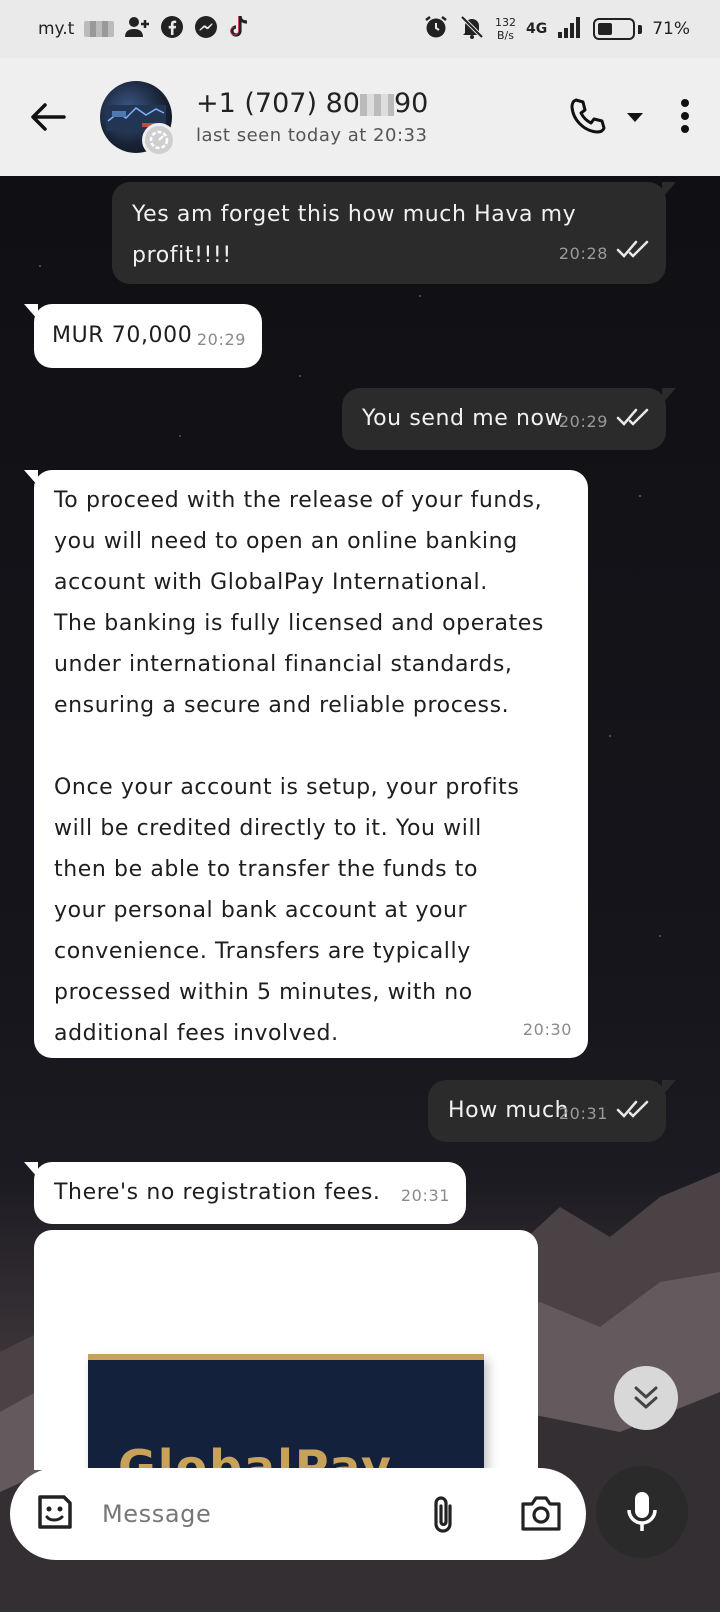 This screenshot has width=720, height=1612. I want to click on message-incoming: There's no registration fees. 20:31, so click(245, 1193).